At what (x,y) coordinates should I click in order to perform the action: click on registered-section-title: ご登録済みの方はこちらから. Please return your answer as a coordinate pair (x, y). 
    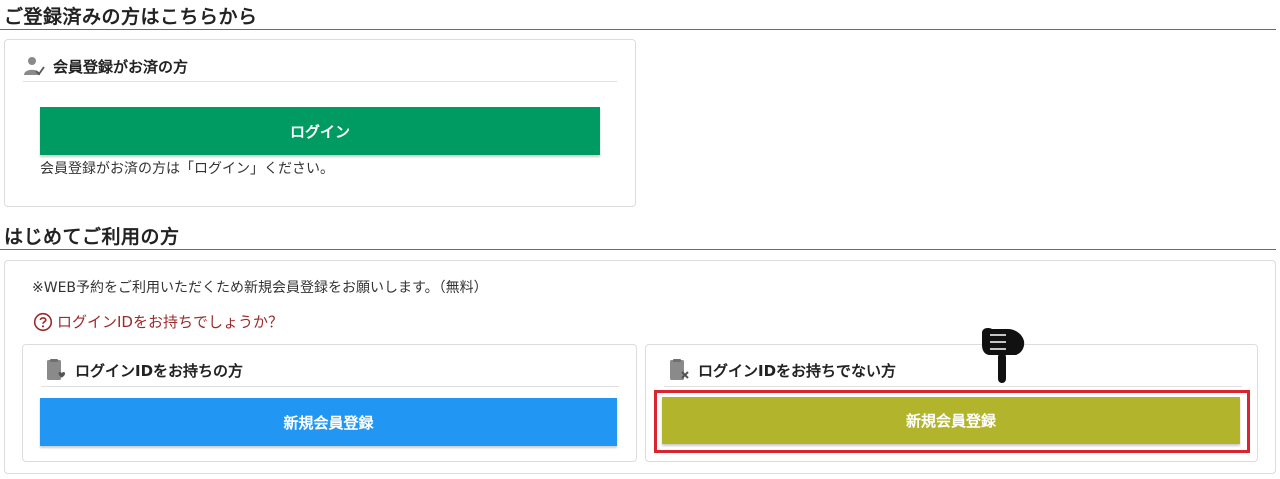
    Looking at the image, I should click on (131, 17).